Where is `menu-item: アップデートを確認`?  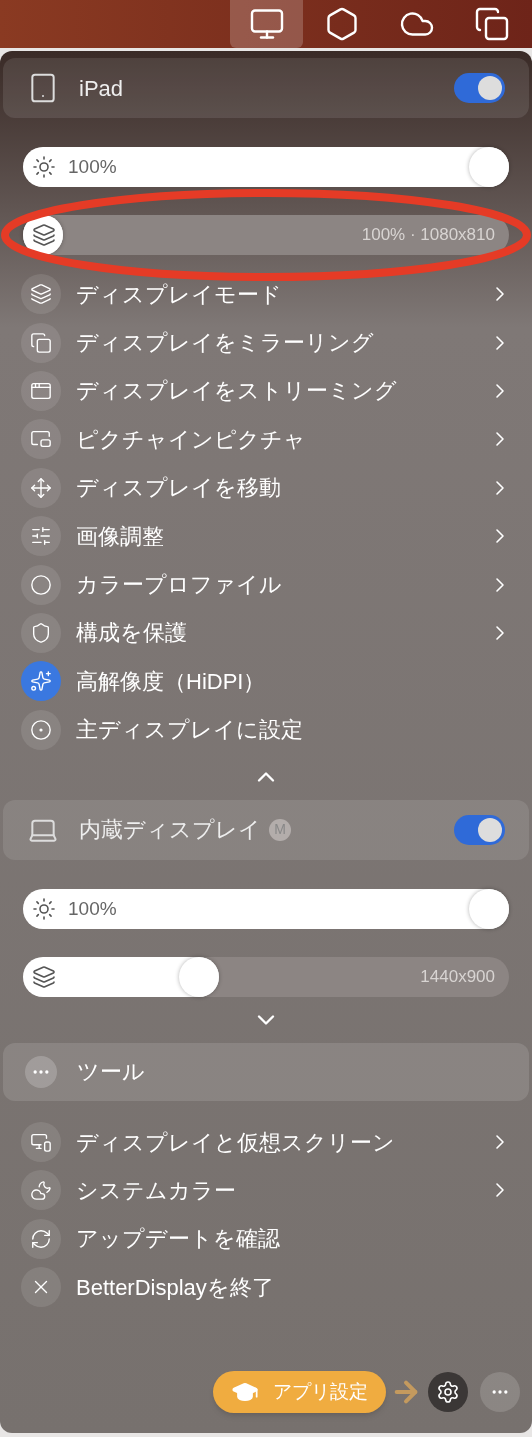 menu-item: アップデートを確認 is located at coordinates (266, 1239).